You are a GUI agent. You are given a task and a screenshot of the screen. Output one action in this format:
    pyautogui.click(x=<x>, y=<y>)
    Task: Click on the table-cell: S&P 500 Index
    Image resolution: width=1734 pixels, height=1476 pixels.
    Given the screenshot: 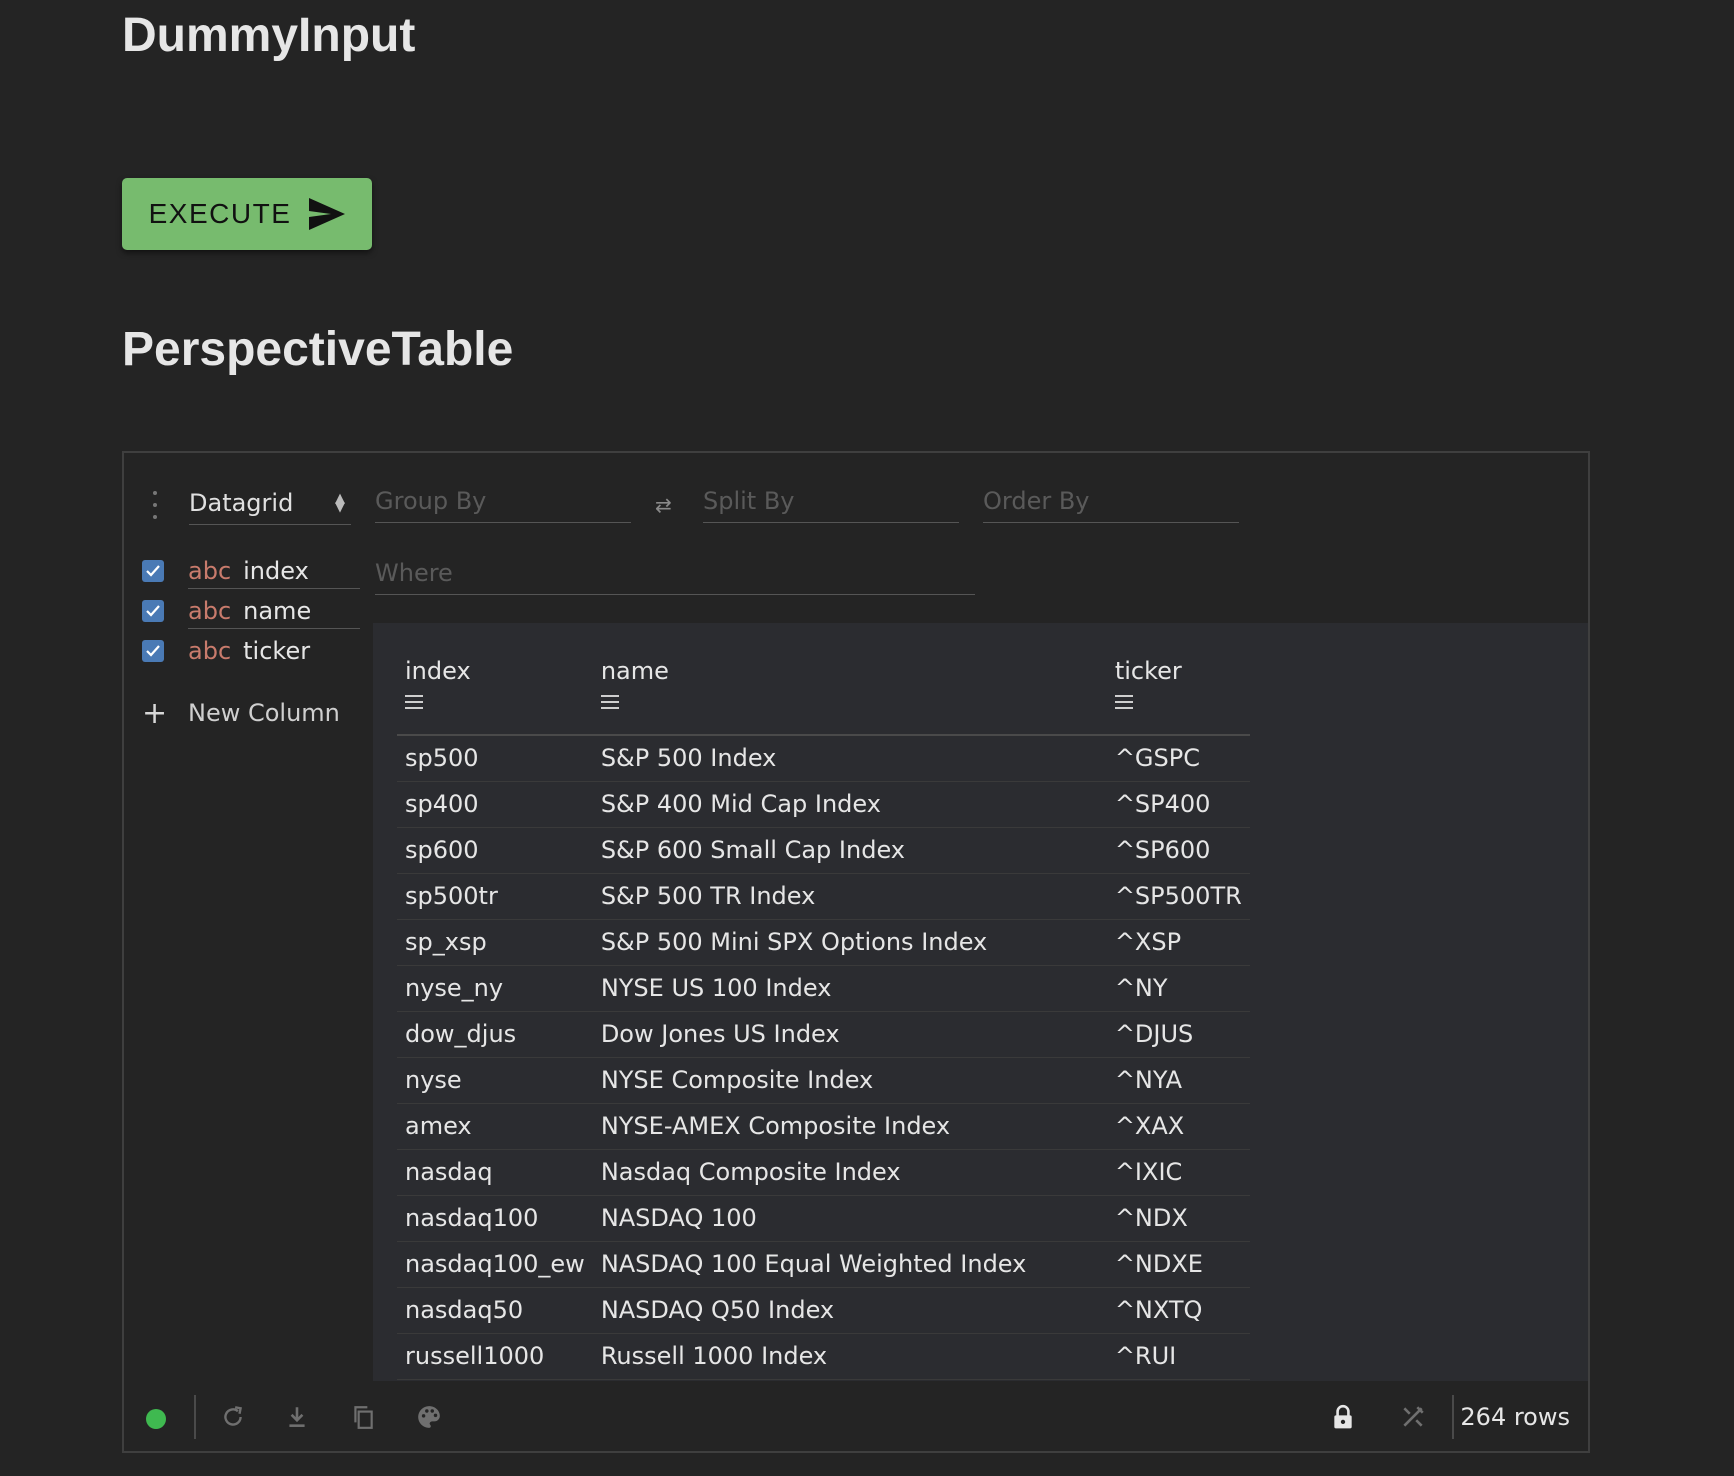 What is the action you would take?
    pyautogui.click(x=849, y=758)
    